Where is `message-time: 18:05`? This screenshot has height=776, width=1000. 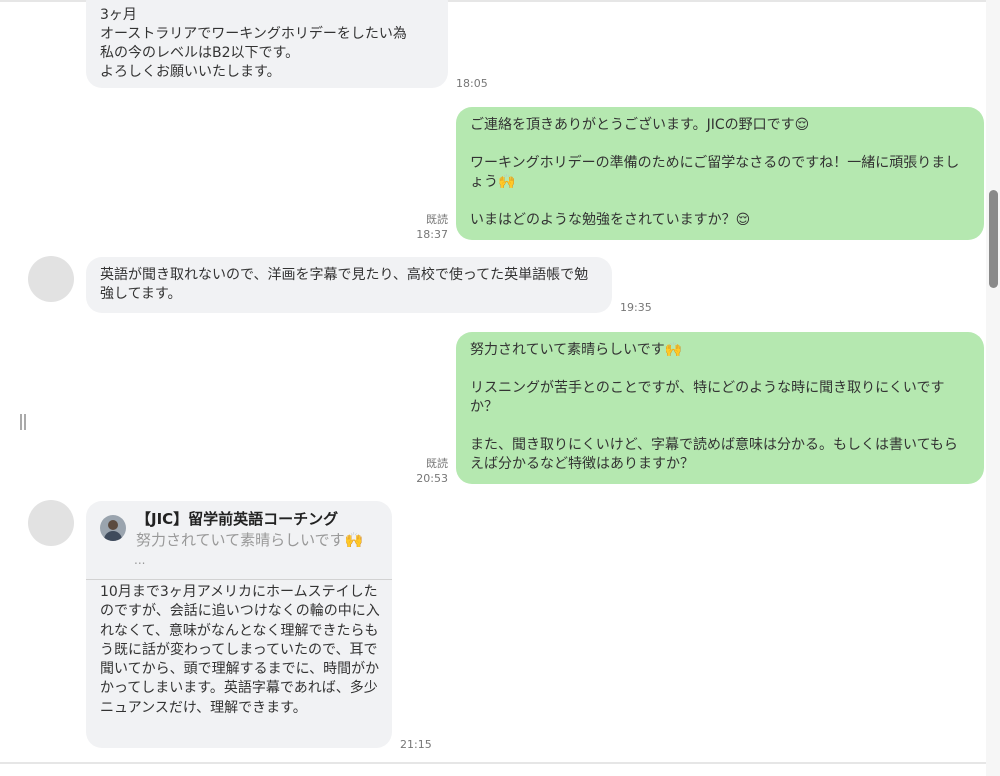
message-time: 18:05 is located at coordinates (472, 83).